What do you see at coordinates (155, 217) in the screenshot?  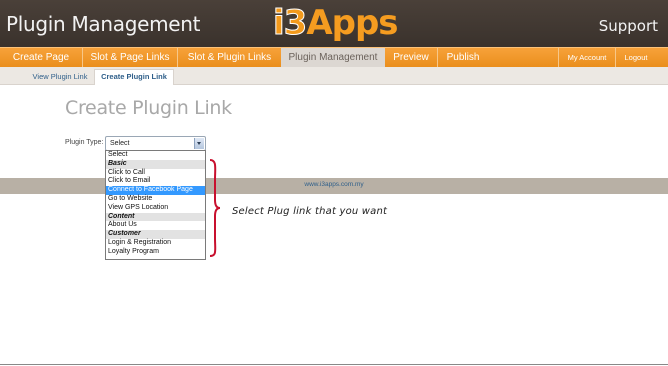 I see `dropdown-group-label: Content` at bounding box center [155, 217].